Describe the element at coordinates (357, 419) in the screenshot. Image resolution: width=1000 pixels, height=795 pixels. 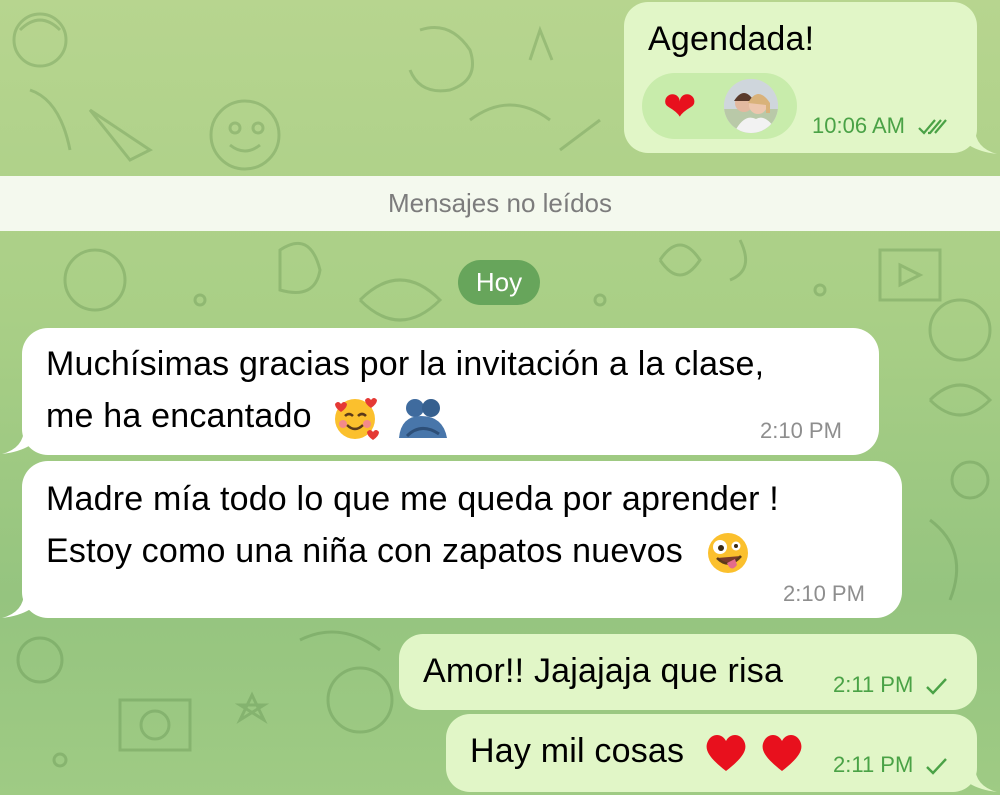
I see `smiling-face-with-hearts-icon` at that location.